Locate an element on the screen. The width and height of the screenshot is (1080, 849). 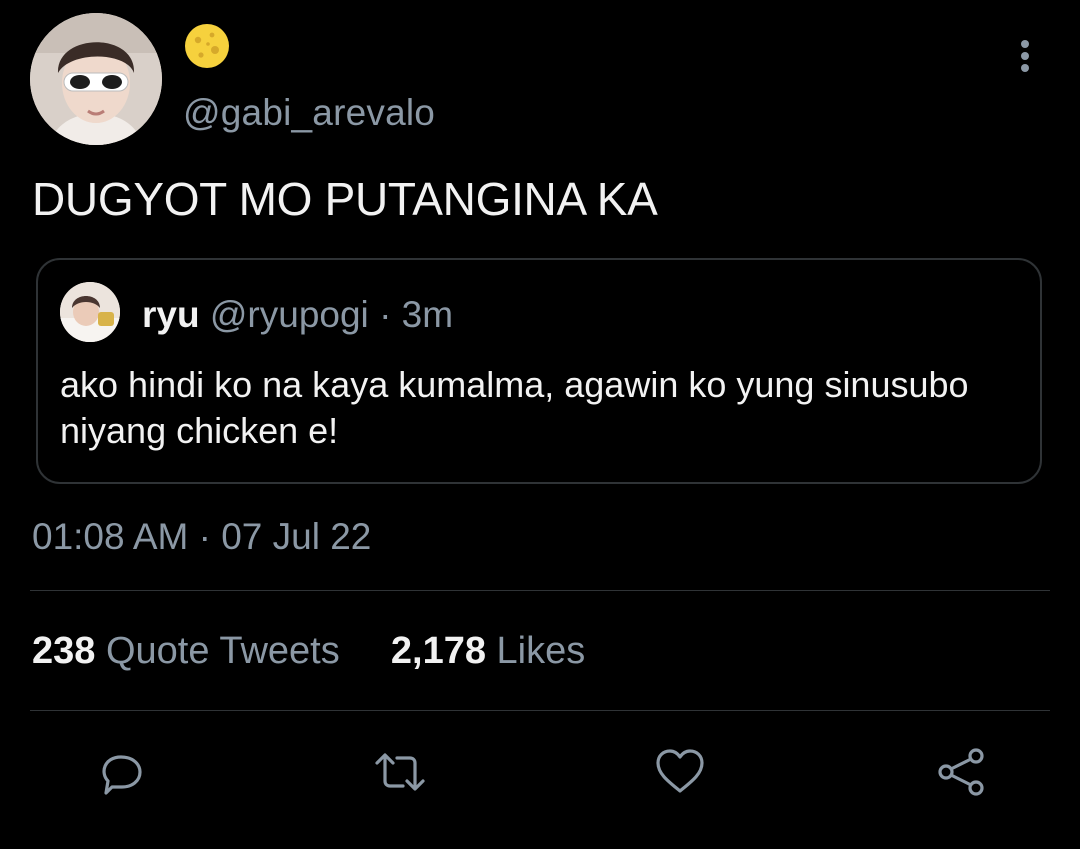
reply-icon is located at coordinates (122, 775).